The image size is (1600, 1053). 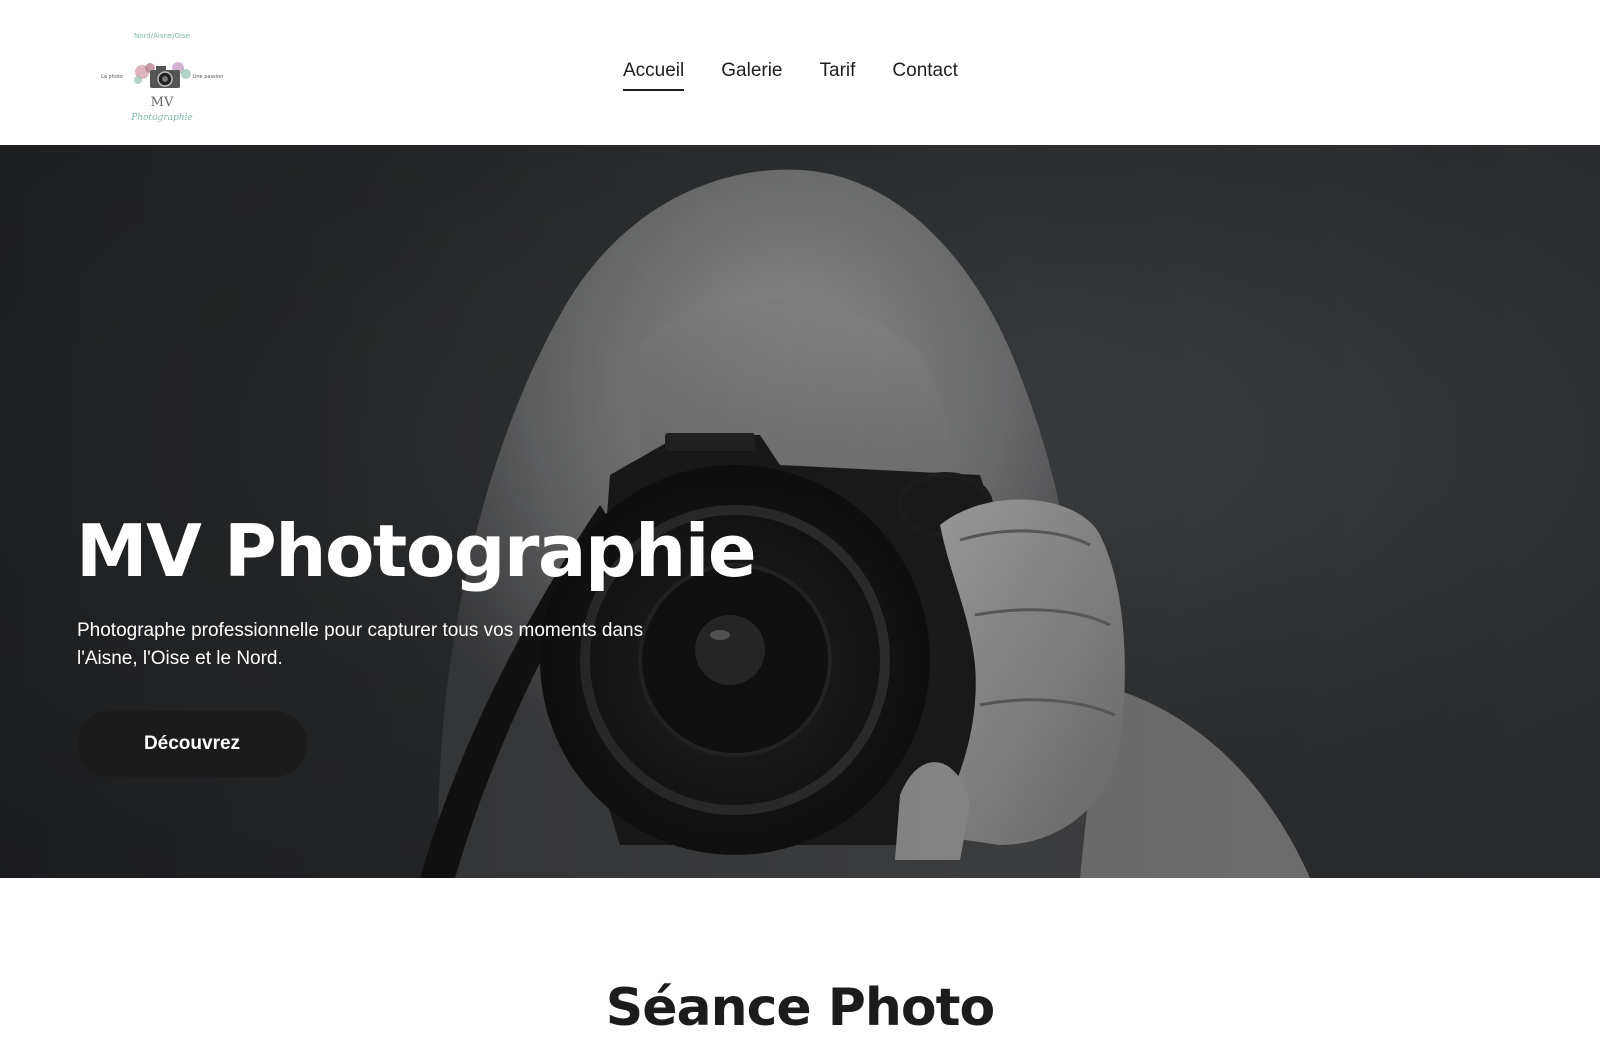 I want to click on svg-text: Nord/Aisne/Oise, so click(x=162, y=36).